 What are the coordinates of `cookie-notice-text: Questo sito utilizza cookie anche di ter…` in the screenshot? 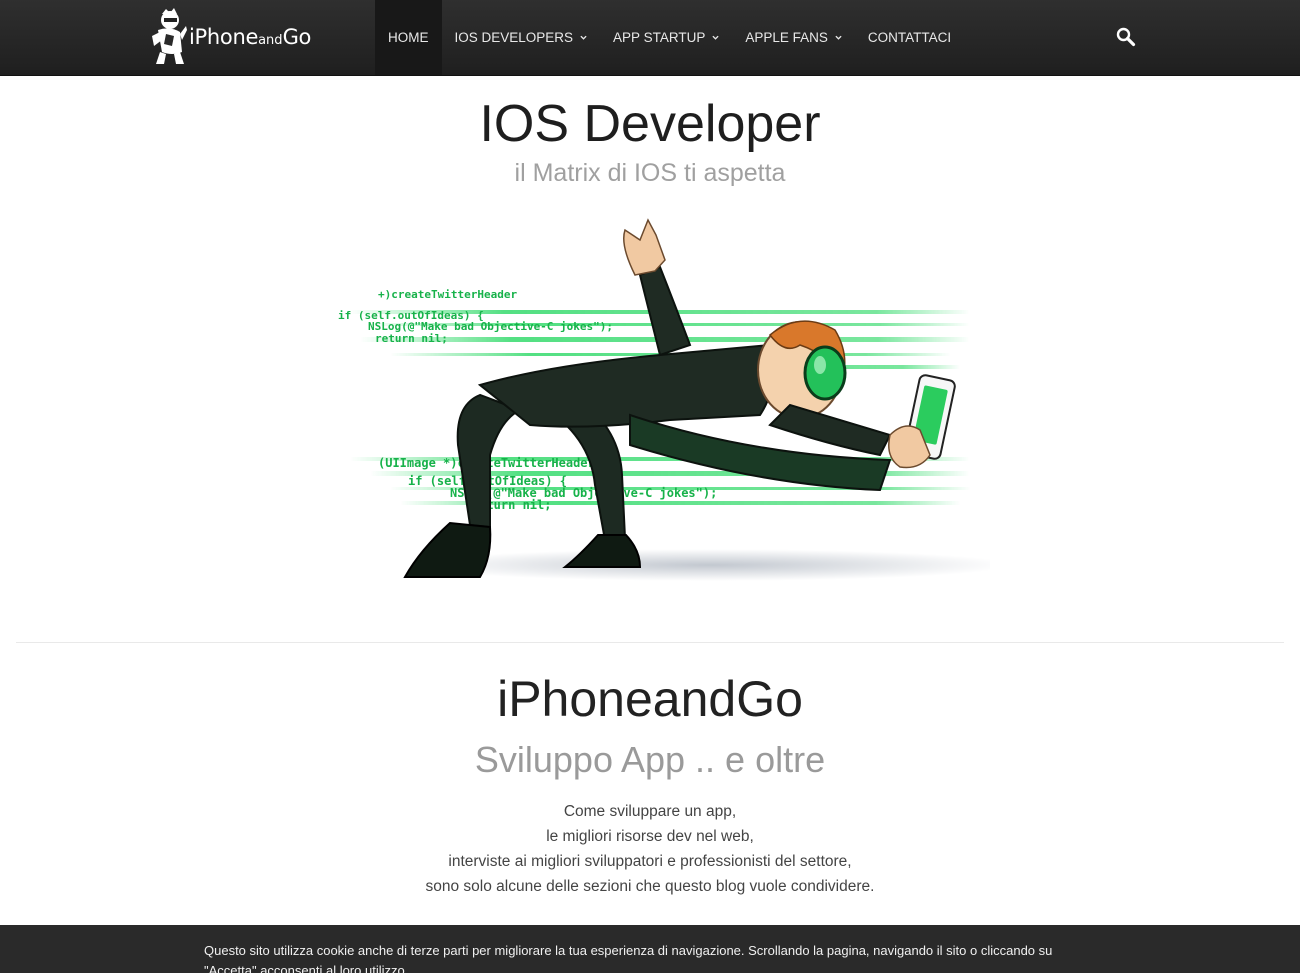 It's located at (628, 958).